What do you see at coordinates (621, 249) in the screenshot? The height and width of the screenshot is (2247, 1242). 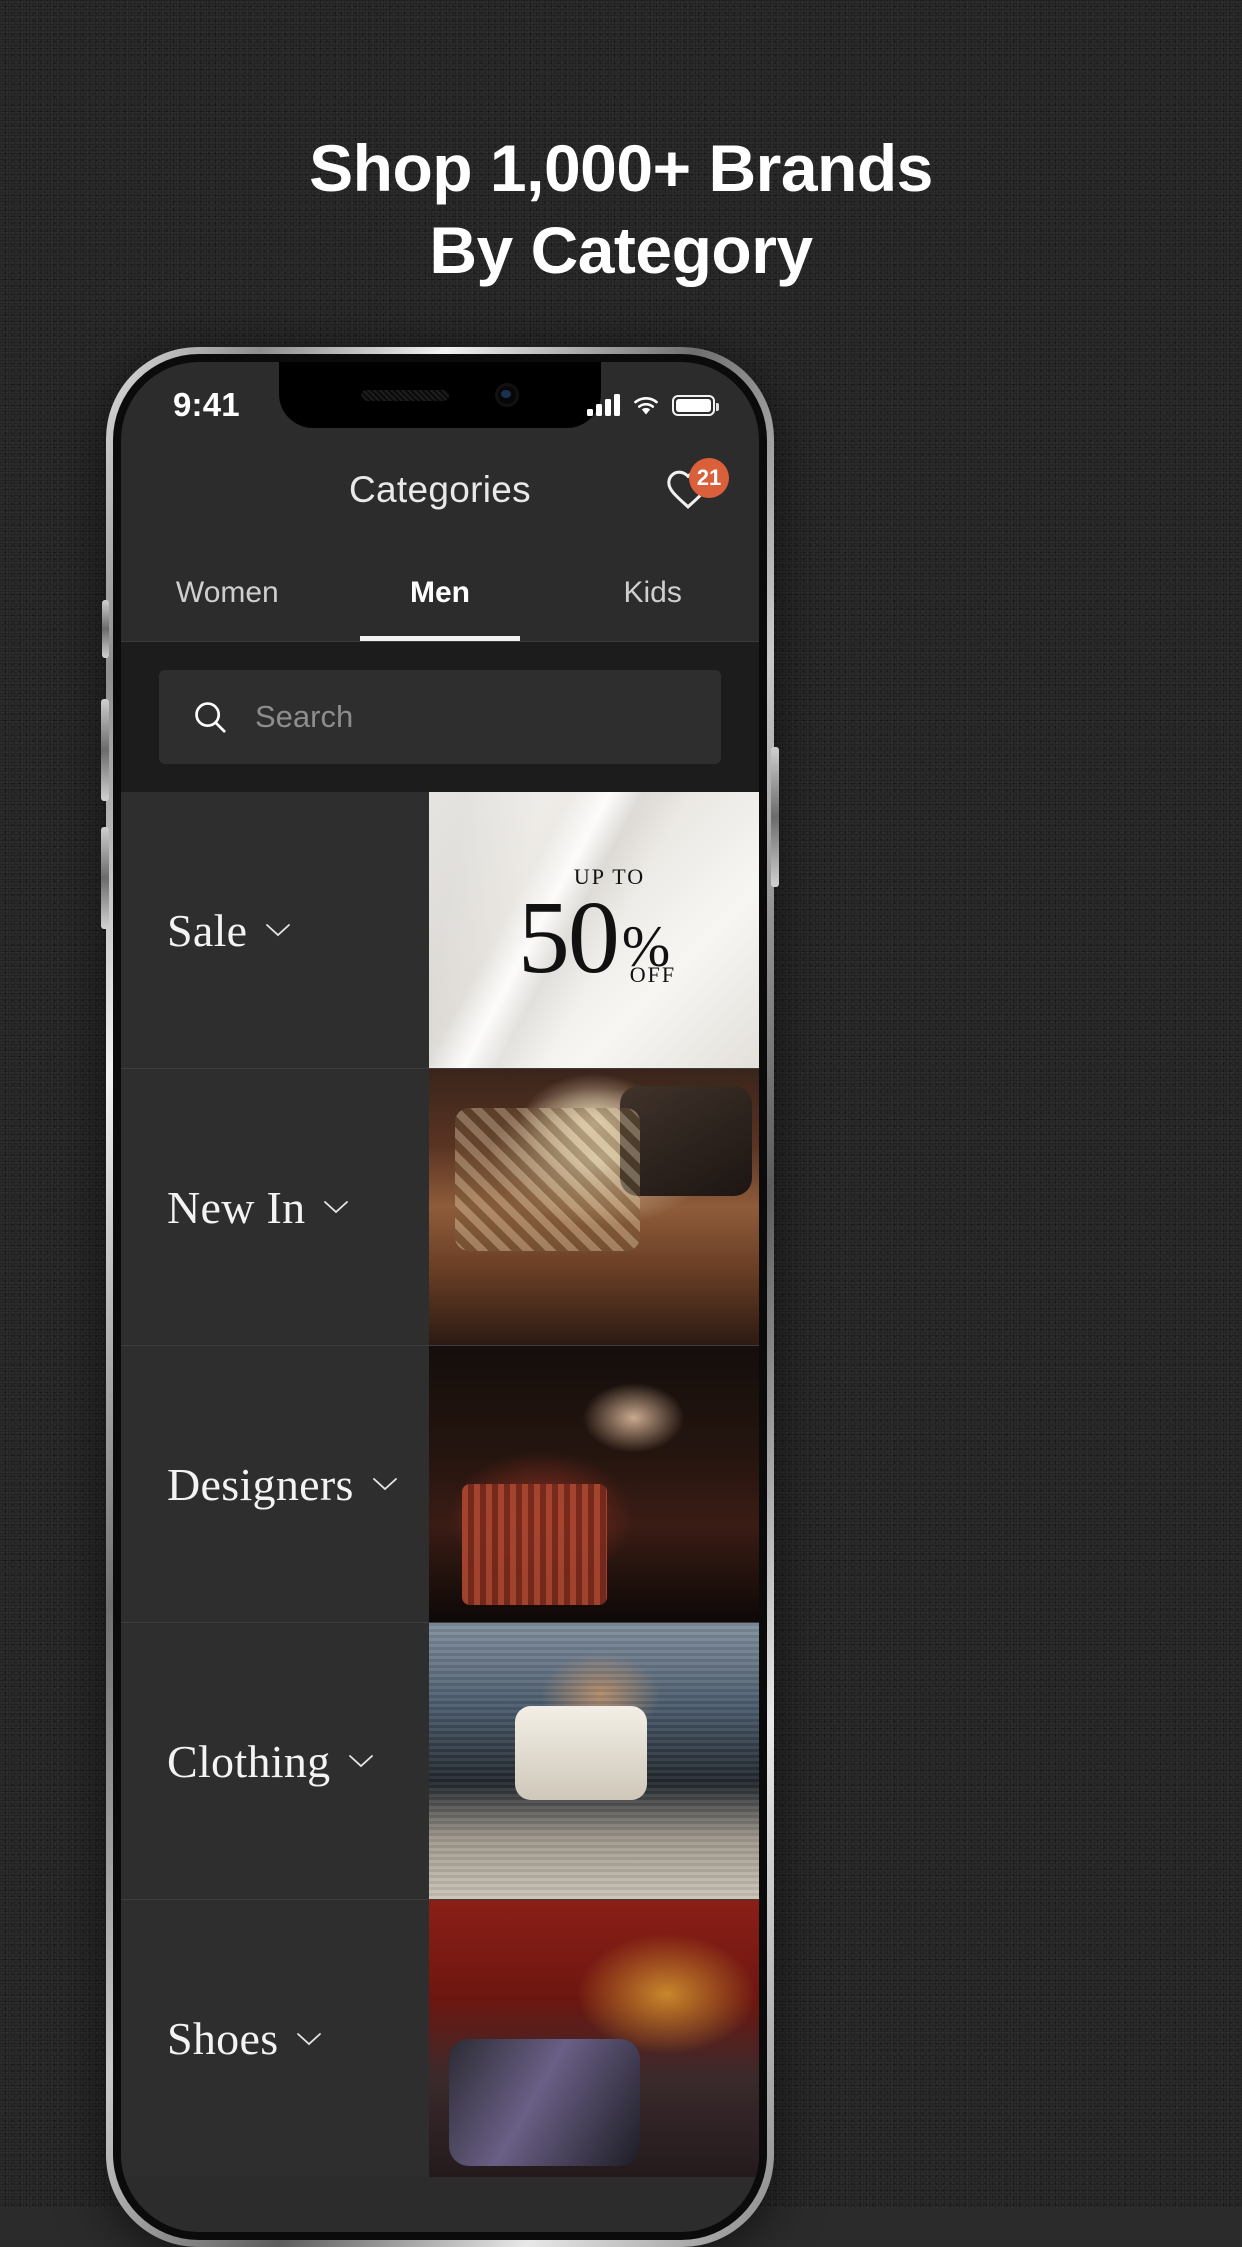 I see `promo-heading-line-2: By Category` at bounding box center [621, 249].